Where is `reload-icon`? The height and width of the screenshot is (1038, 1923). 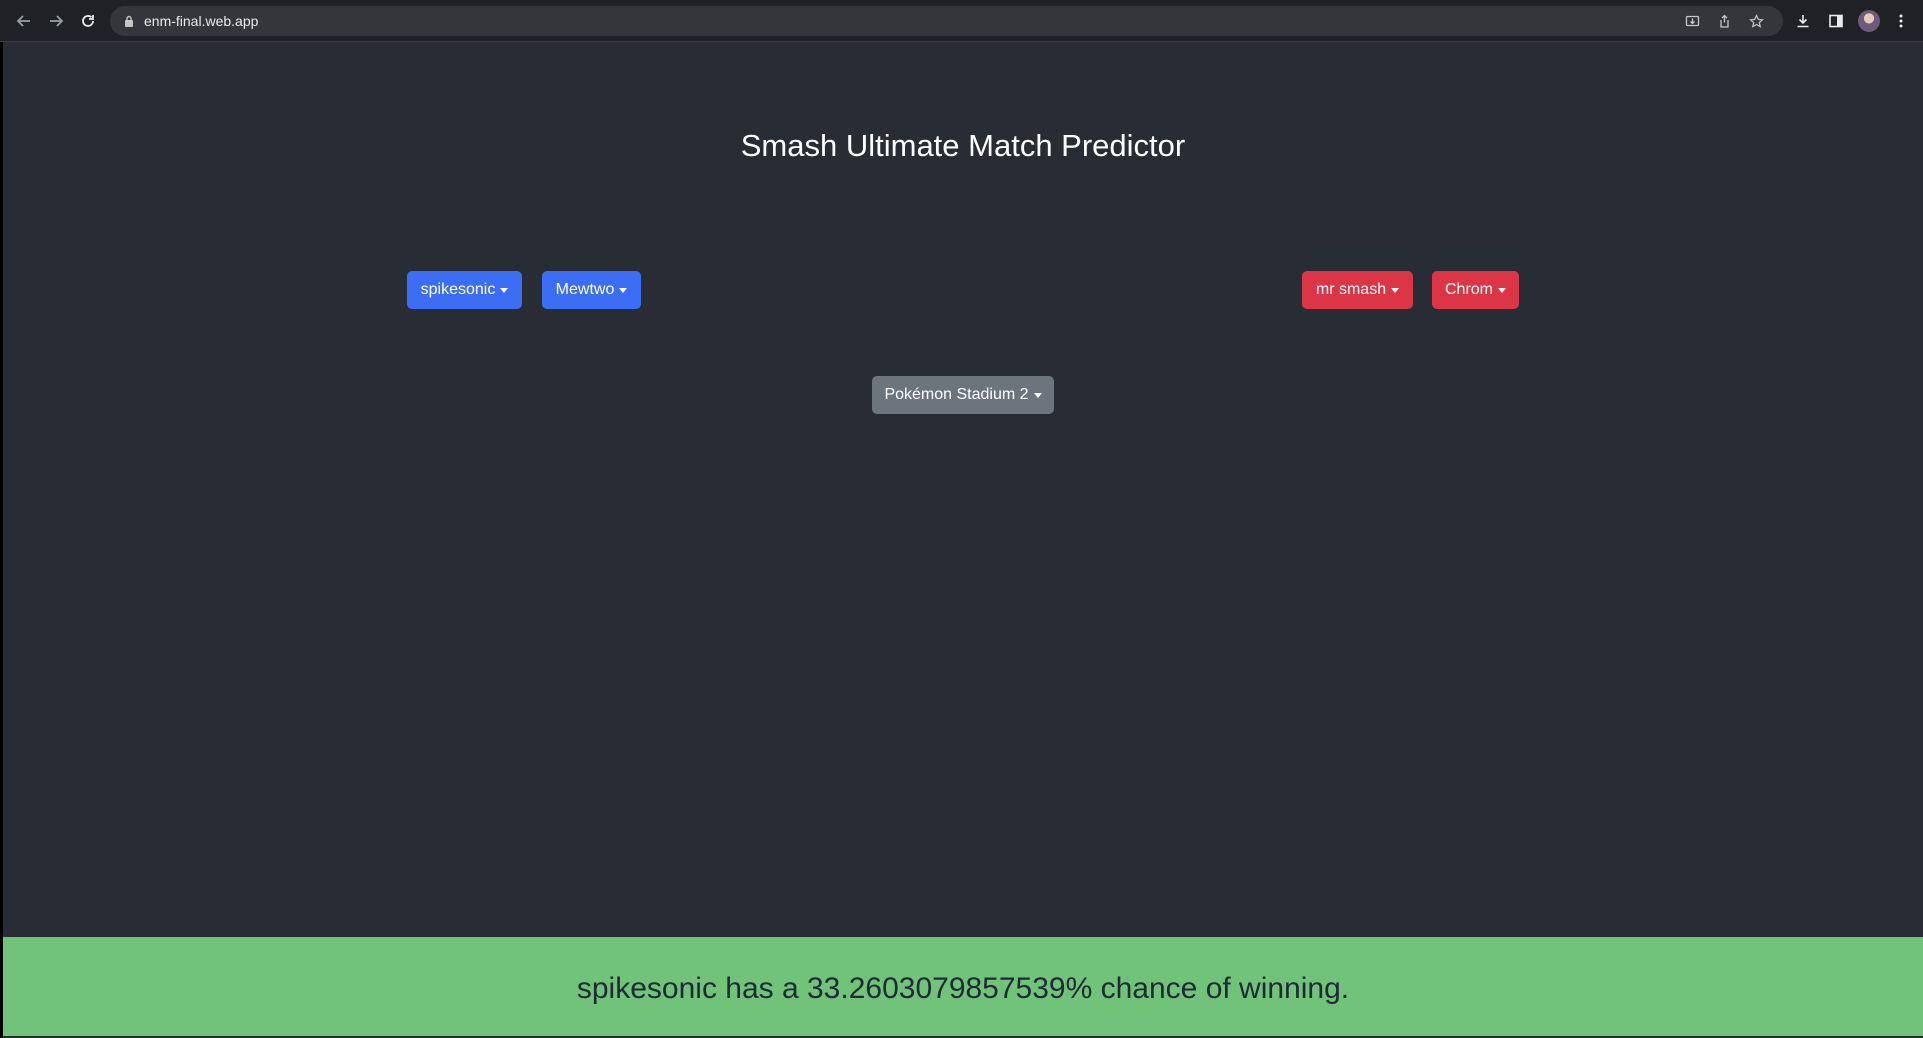
reload-icon is located at coordinates (88, 21).